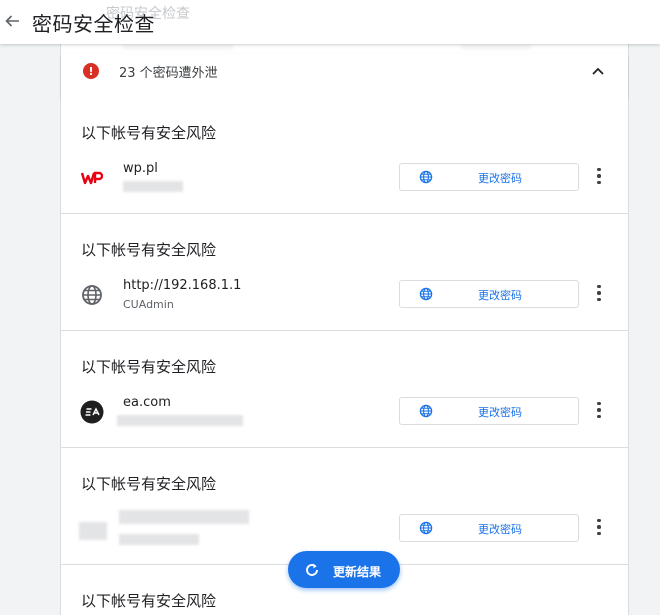 The image size is (660, 615). I want to click on refresh-results-button: 更新结果, so click(344, 569).